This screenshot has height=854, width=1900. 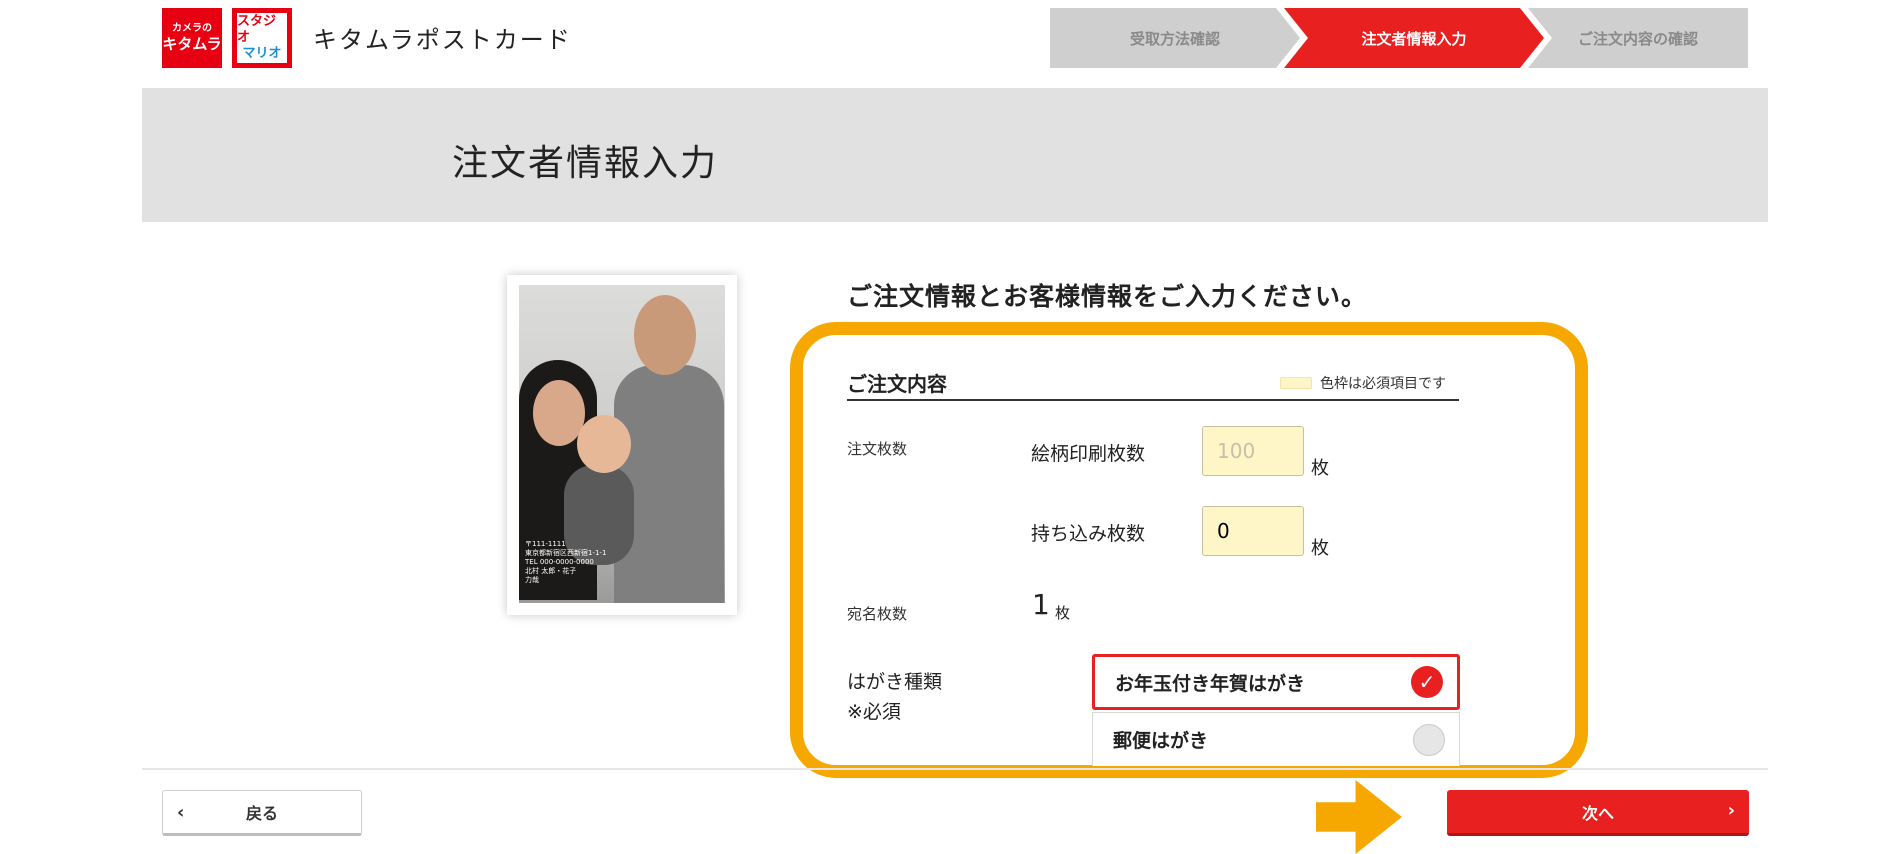 I want to click on design-print-count-input, so click(x=1253, y=451).